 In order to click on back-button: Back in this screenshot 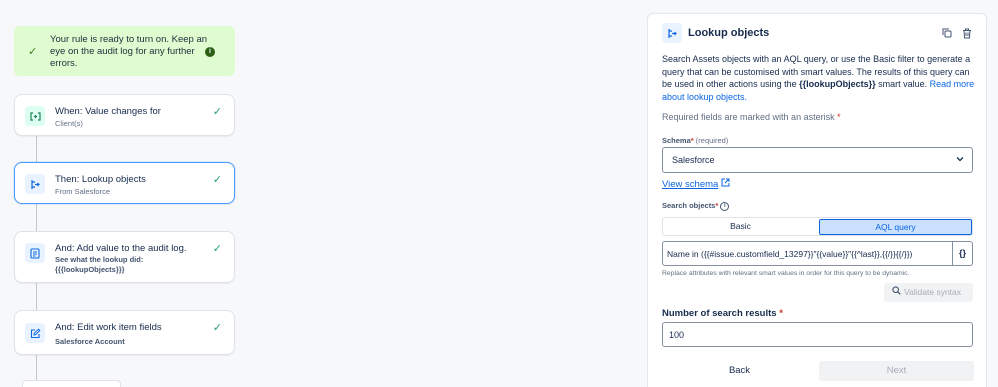, I will do `click(739, 371)`.